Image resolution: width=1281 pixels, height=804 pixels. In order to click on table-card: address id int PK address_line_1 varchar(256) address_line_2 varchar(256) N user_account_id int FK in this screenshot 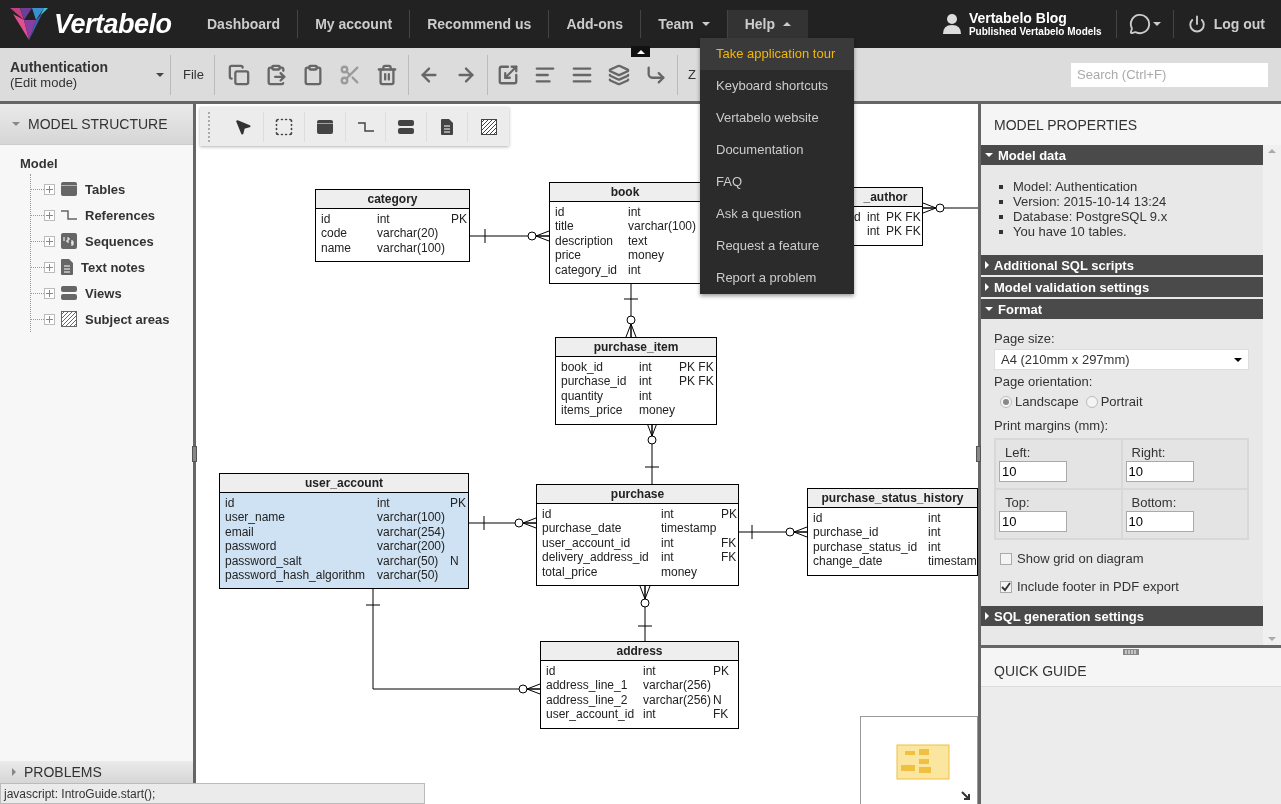, I will do `click(639, 685)`.